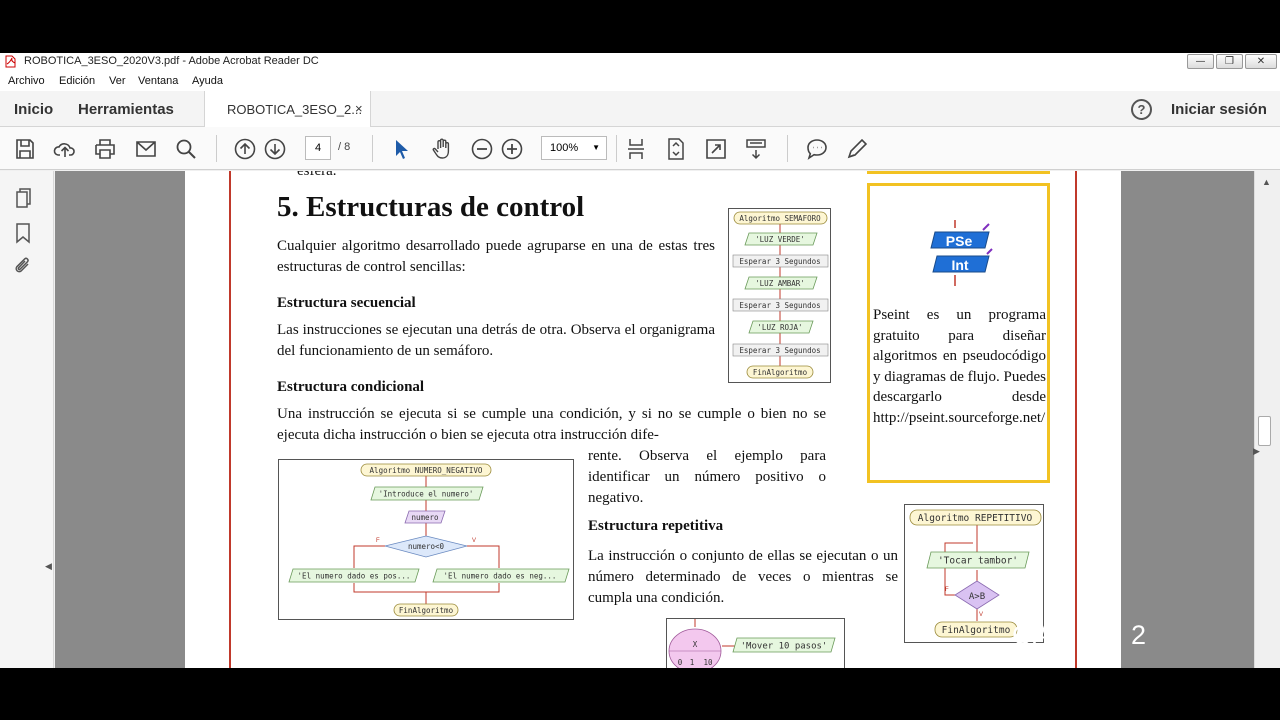 The width and height of the screenshot is (1280, 720). Describe the element at coordinates (975, 518) in the screenshot. I see `repetitivo-title: Algoritmo REPETITIVO` at that location.